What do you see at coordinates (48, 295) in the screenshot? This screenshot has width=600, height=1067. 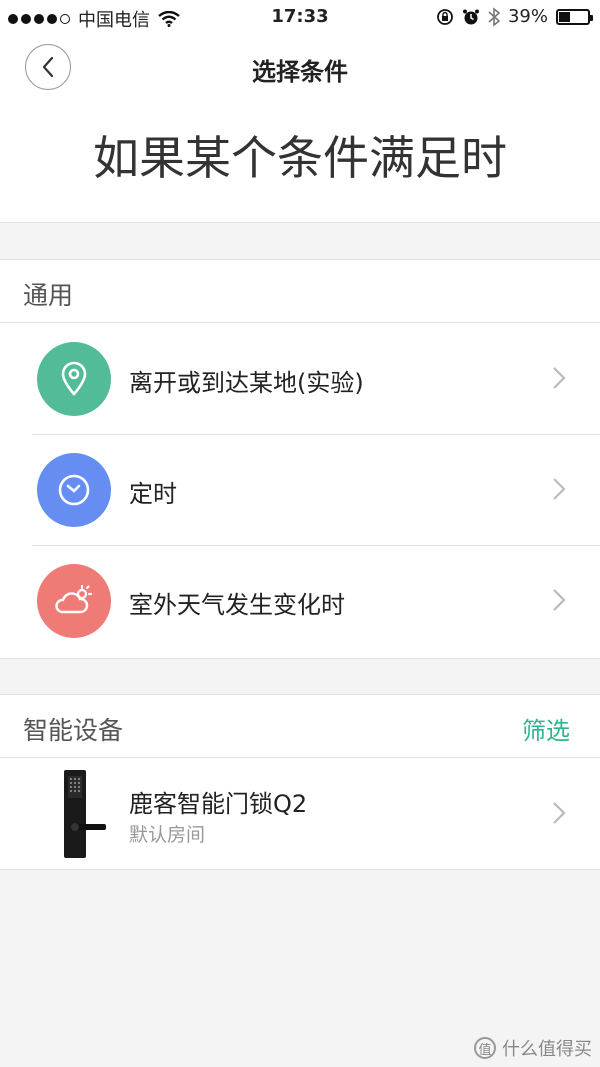 I see `section-title-general: 通用` at bounding box center [48, 295].